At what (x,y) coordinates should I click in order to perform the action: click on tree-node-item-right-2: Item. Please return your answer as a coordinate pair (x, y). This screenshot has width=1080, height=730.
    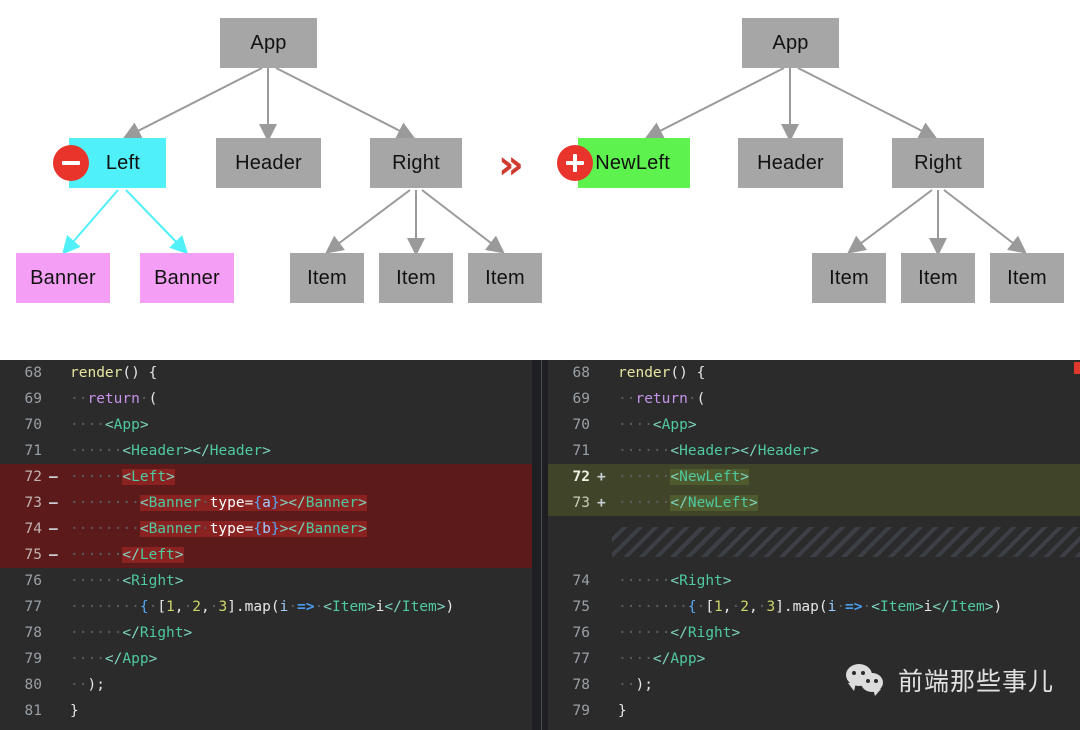
    Looking at the image, I should click on (938, 278).